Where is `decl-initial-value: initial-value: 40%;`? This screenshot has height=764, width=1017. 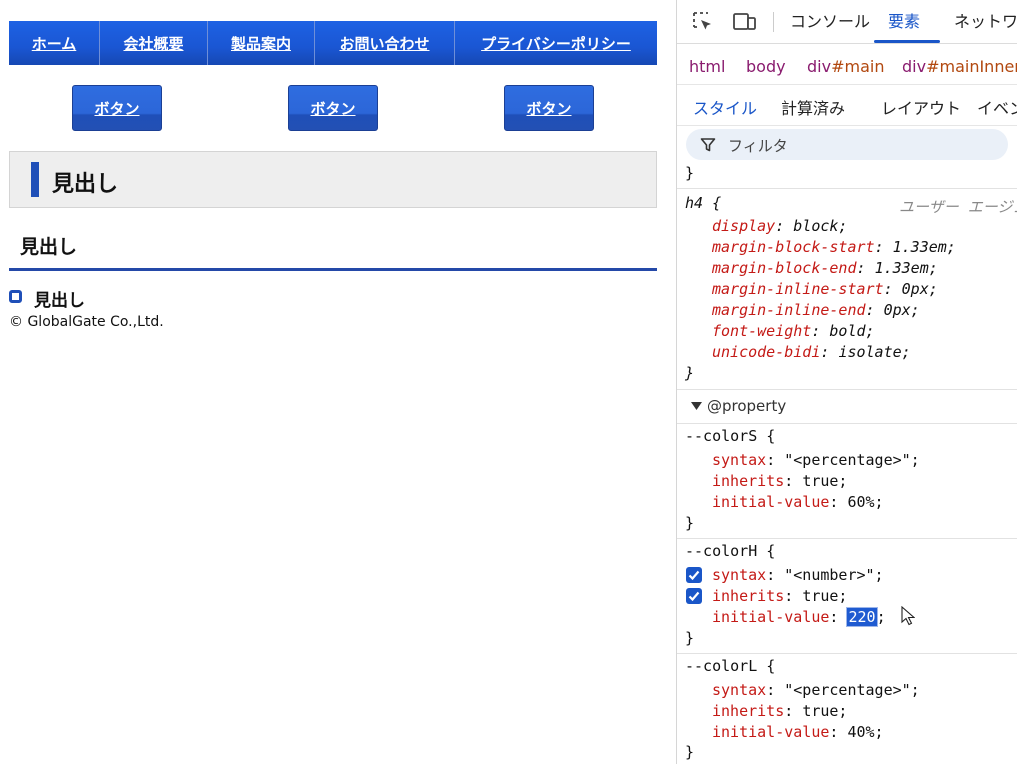
decl-initial-value: initial-value: 40%; is located at coordinates (798, 732).